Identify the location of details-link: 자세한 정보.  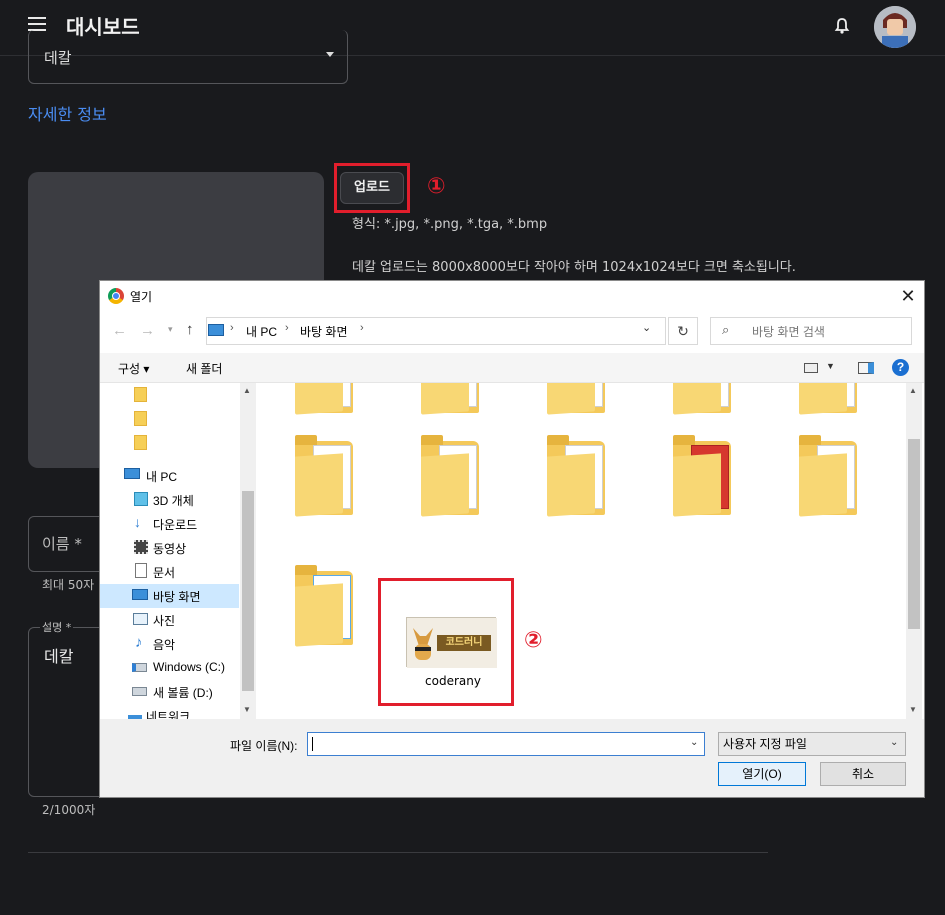
(67, 113).